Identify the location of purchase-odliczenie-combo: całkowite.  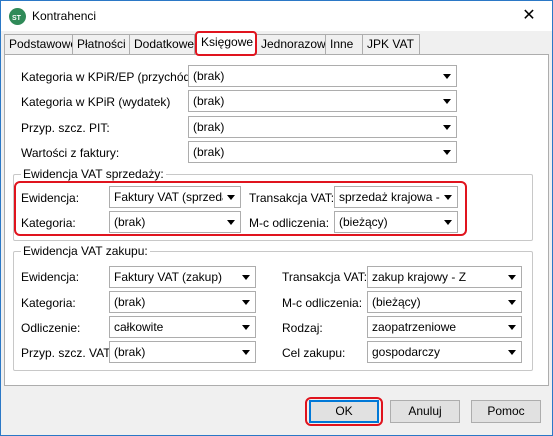
(182, 327).